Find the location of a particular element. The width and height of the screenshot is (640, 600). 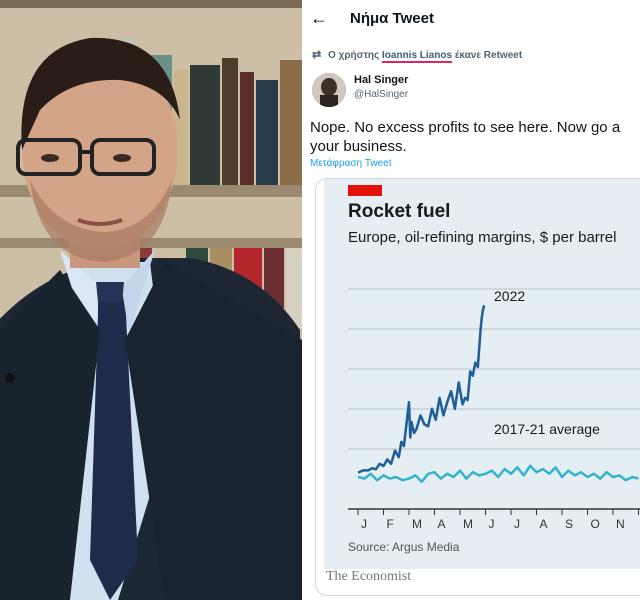

retweet-prefix: Ο χρήστης is located at coordinates (354, 55).